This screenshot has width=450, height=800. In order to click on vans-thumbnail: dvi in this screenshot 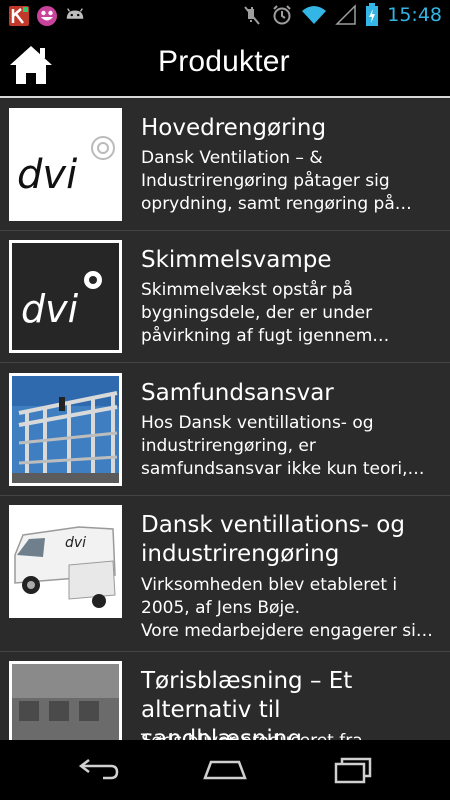, I will do `click(65, 561)`.